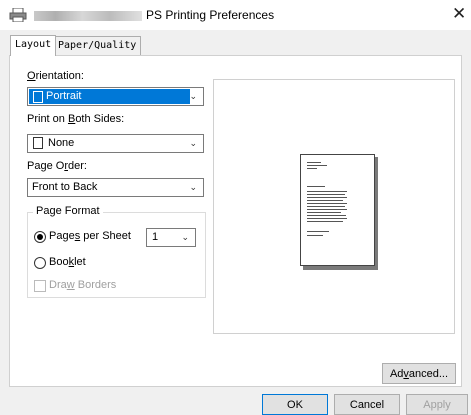 This screenshot has height=415, width=471. I want to click on title-bar: PS Printing Preferences ✕, so click(235, 15).